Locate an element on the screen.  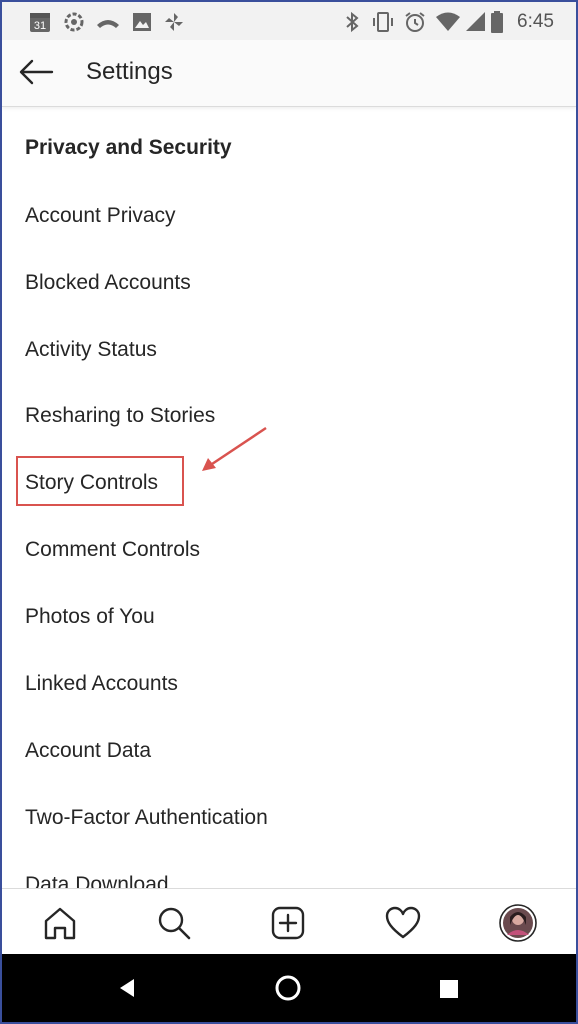
bottom-nav is located at coordinates (289, 921).